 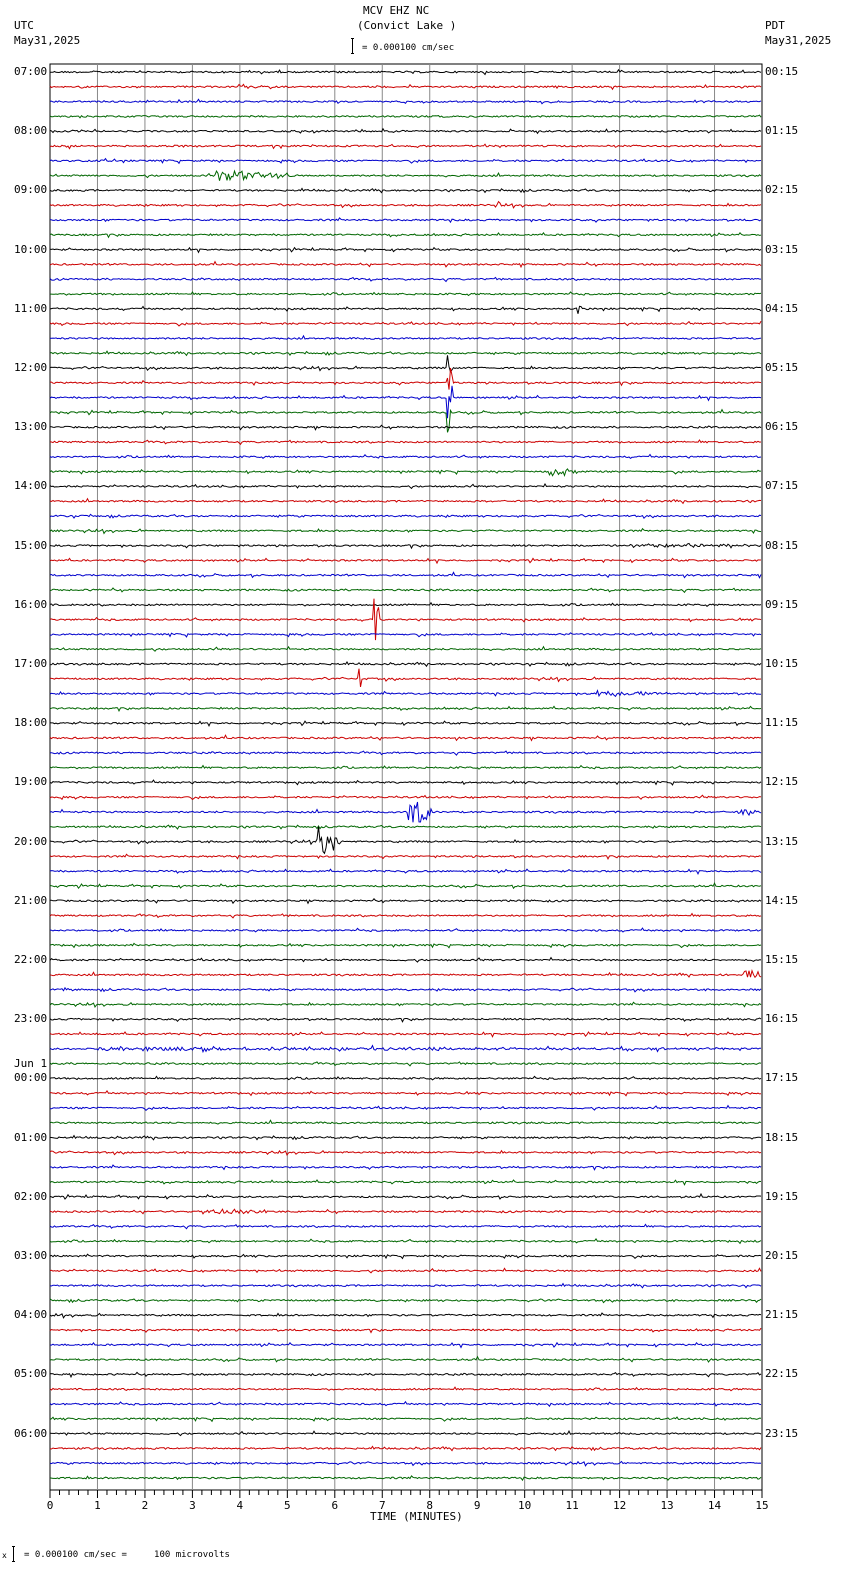 I want to click on pdt-hour-label: 16:15, so click(x=782, y=1019).